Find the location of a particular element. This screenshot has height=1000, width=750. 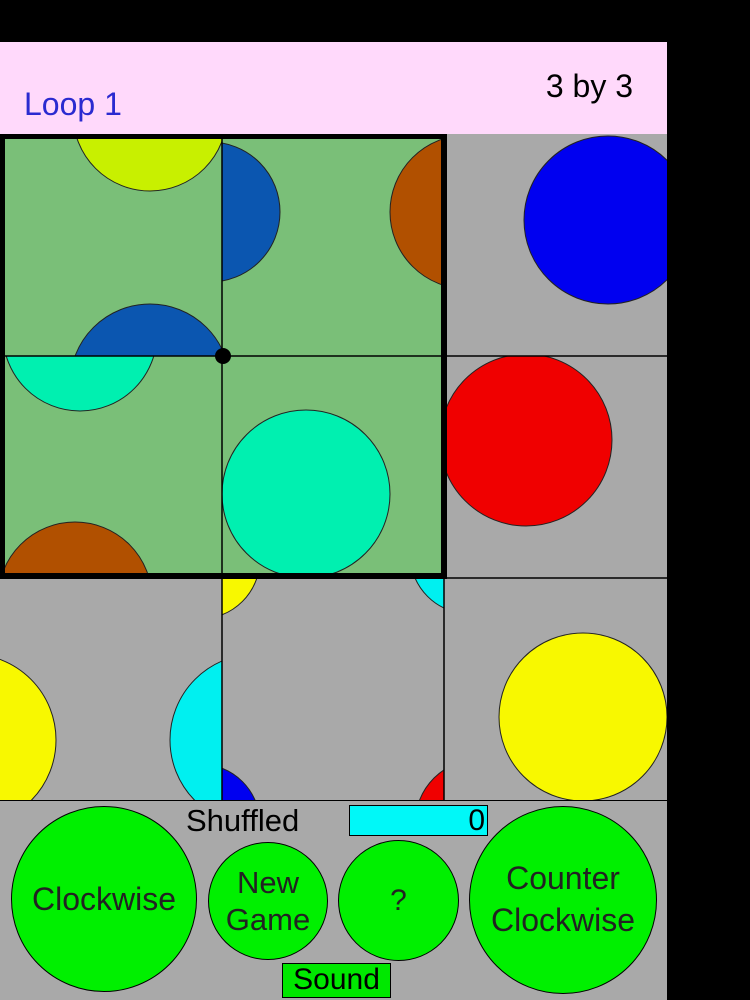

shuffled-label: Shuffled is located at coordinates (243, 820).